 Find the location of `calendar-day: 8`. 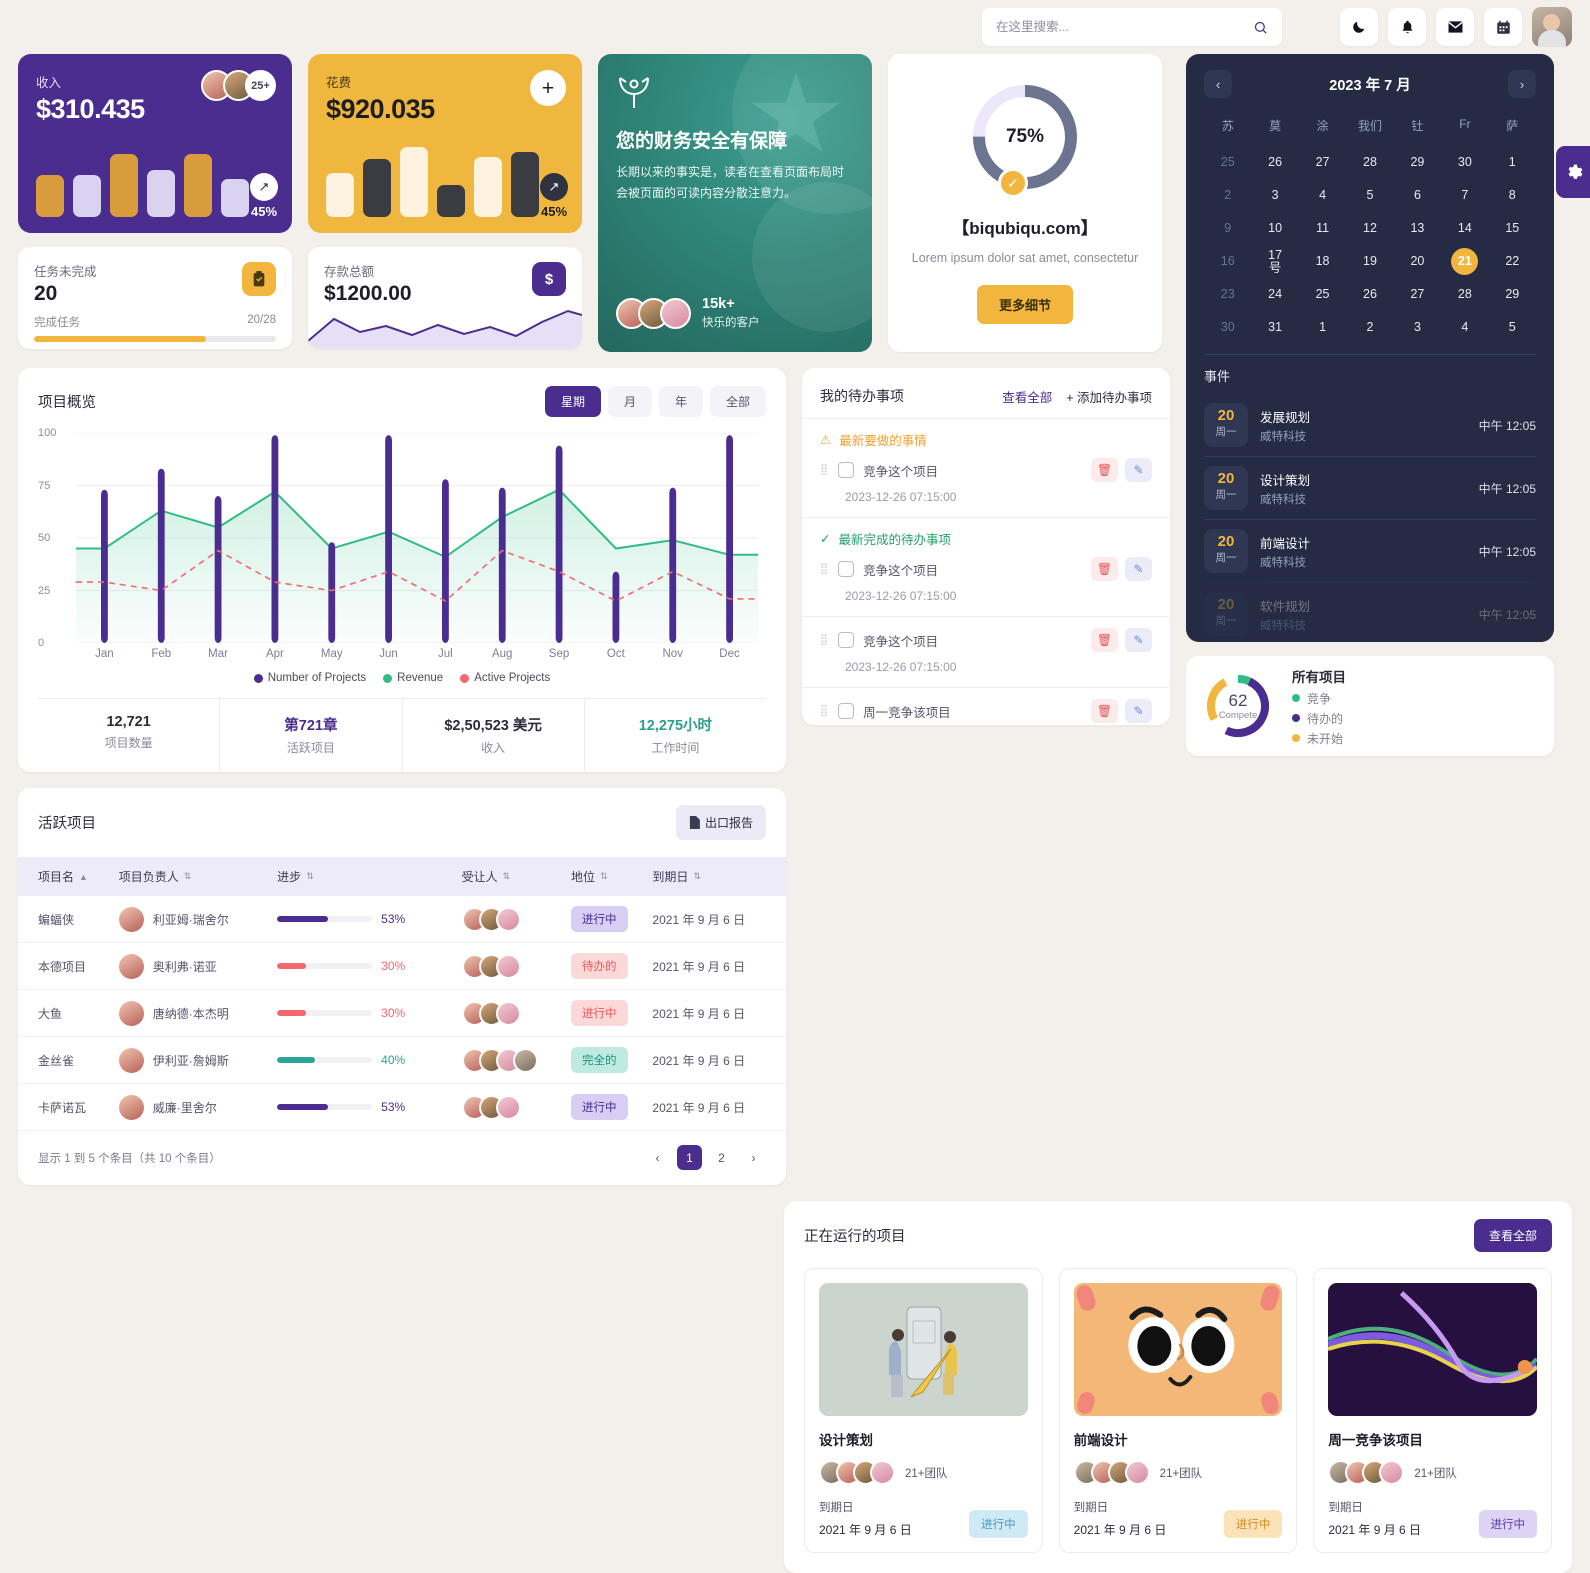

calendar-day: 8 is located at coordinates (1512, 195).